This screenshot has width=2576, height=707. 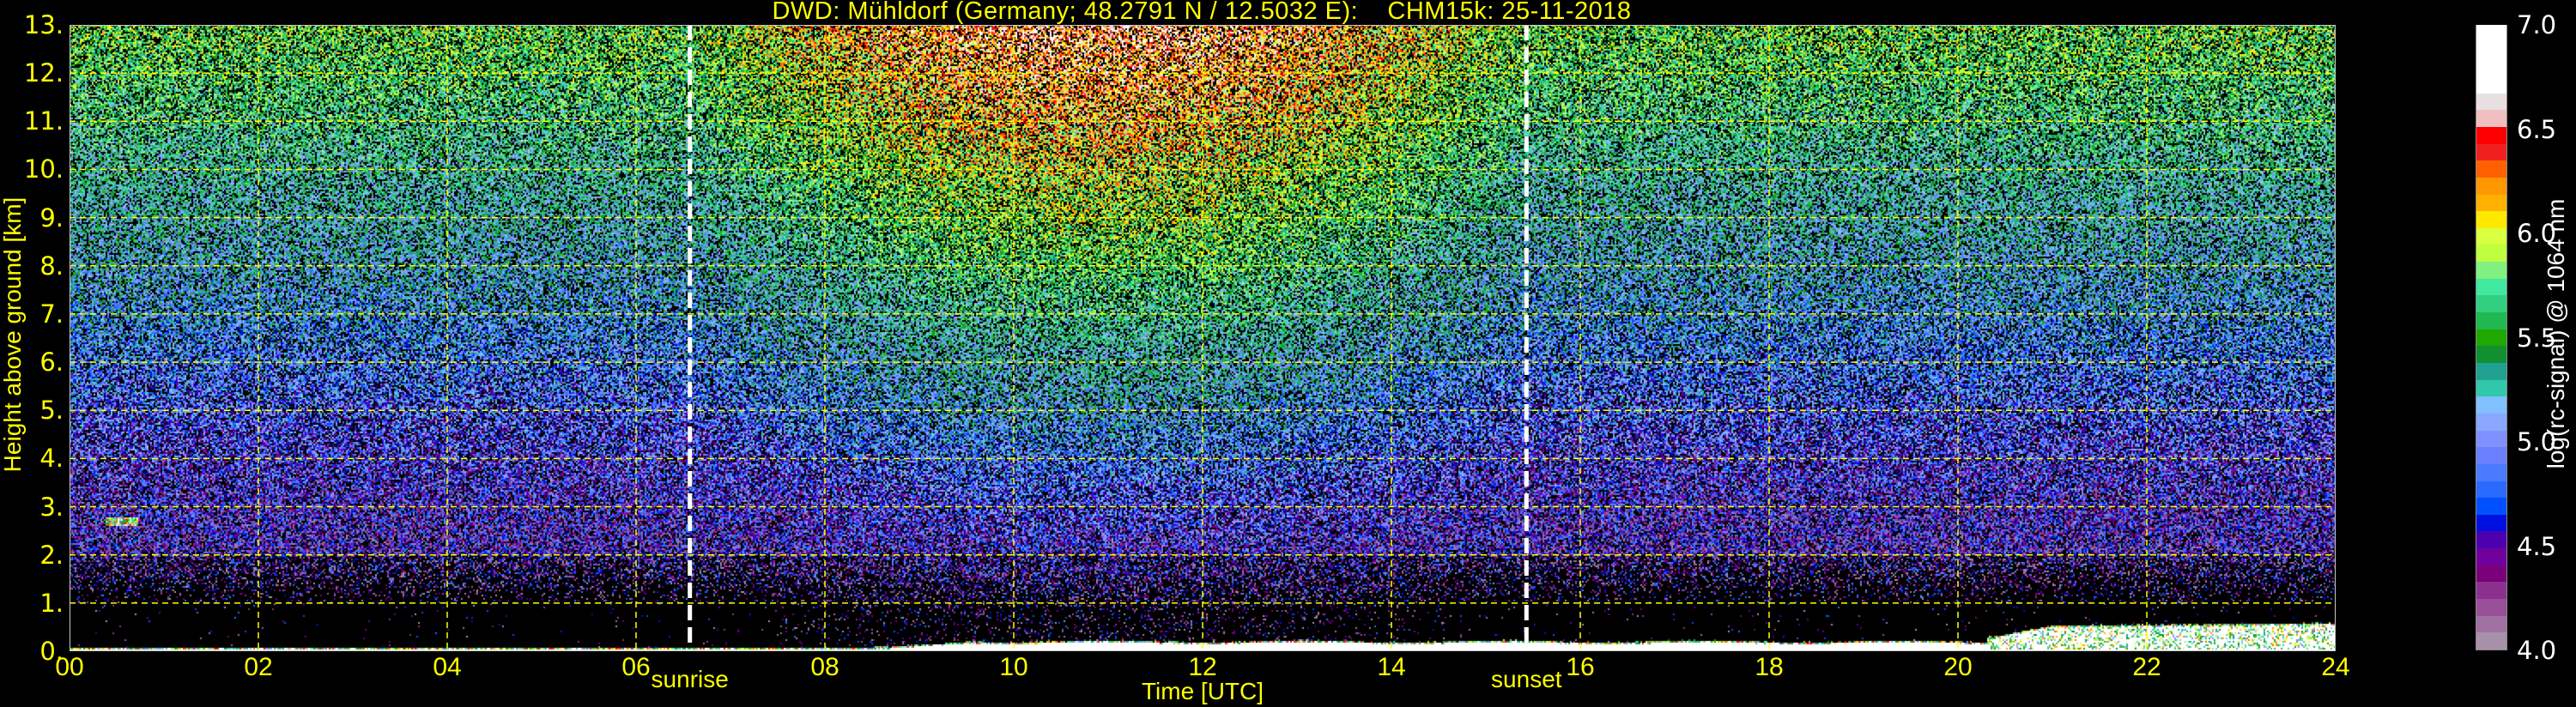 I want to click on colorbar-tick-label: 6.5, so click(x=2537, y=129).